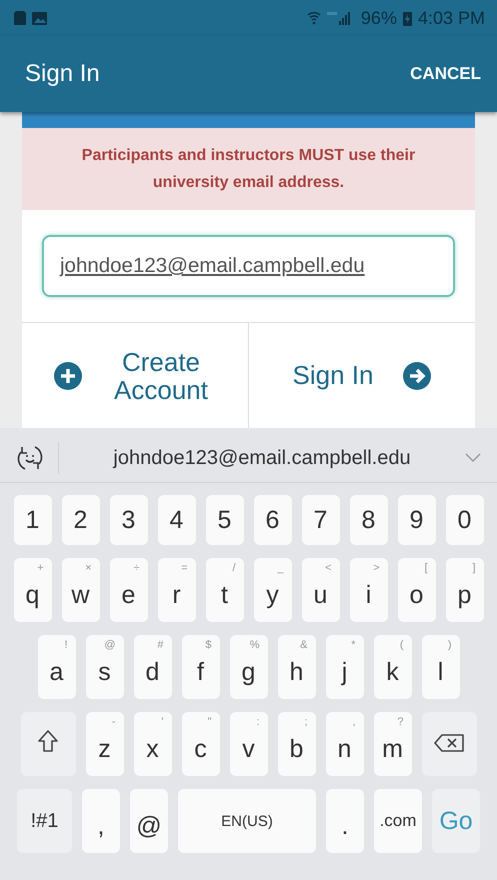 The width and height of the screenshot is (497, 880). I want to click on keyboard-key: 8, so click(369, 520).